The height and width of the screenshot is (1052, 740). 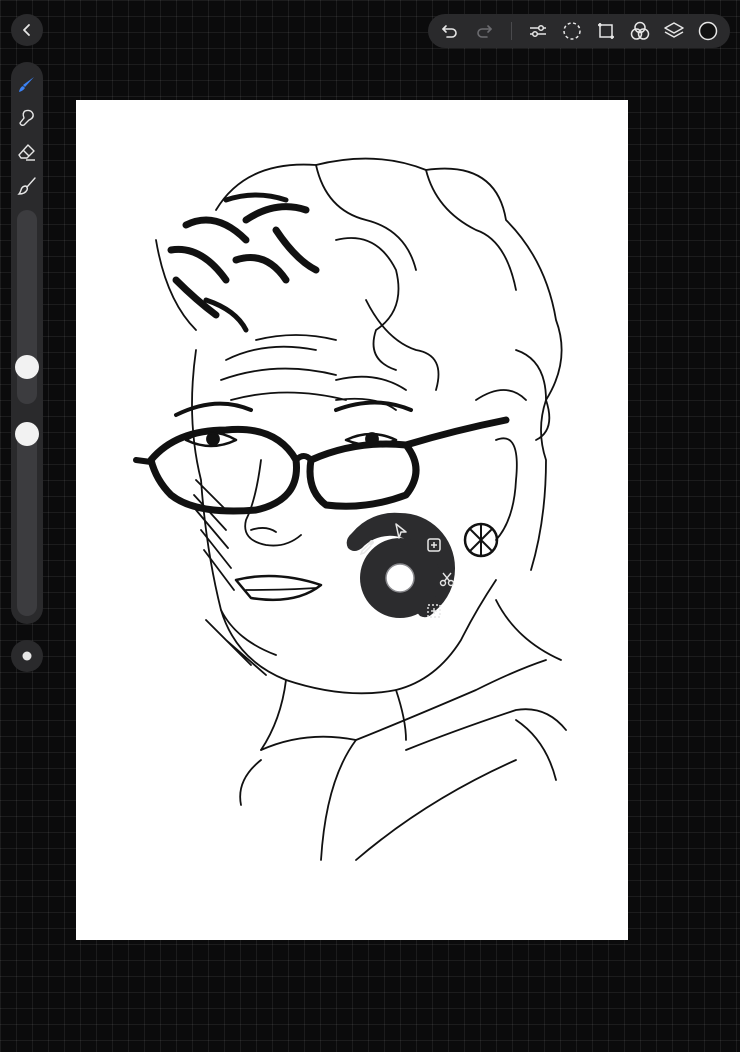 I want to click on redo-button, so click(x=484, y=31).